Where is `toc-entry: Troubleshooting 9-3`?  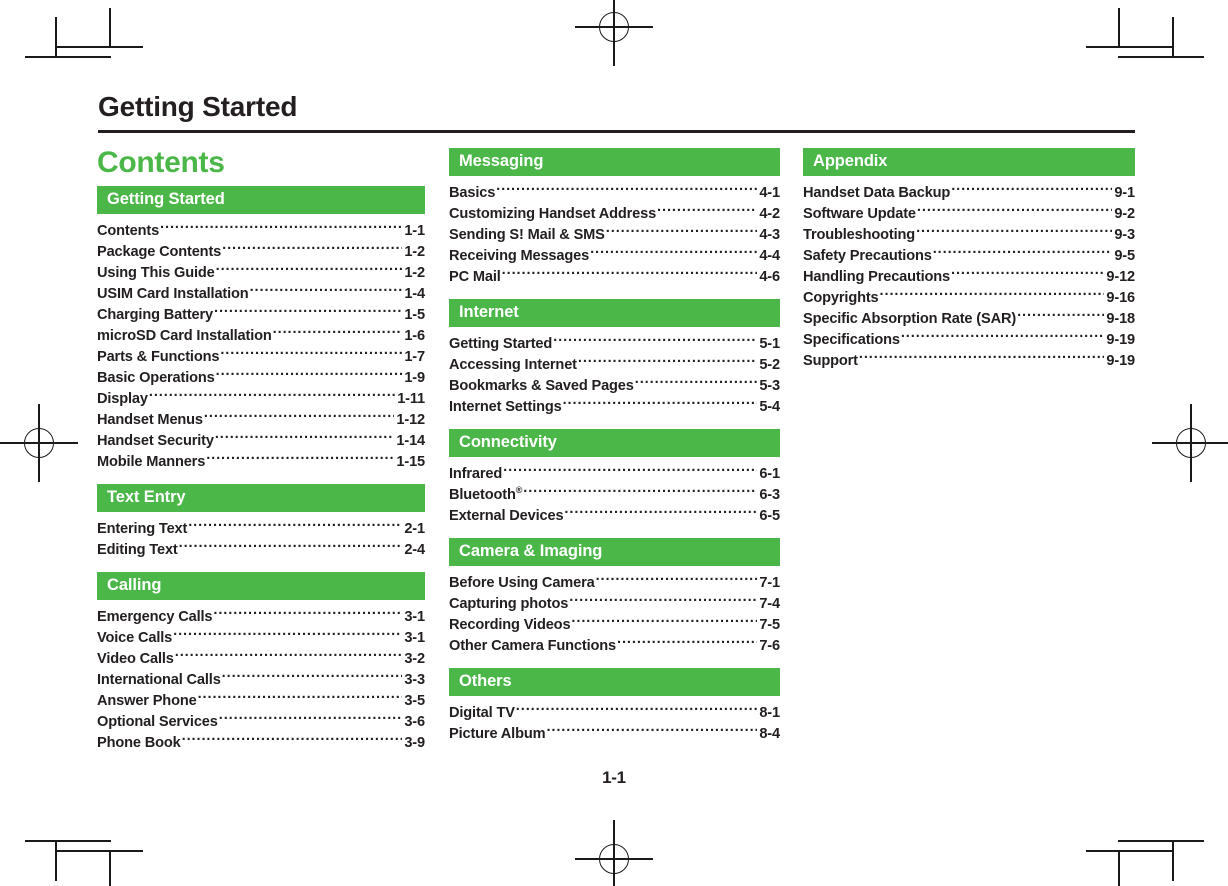
toc-entry: Troubleshooting 9-3 is located at coordinates (969, 234).